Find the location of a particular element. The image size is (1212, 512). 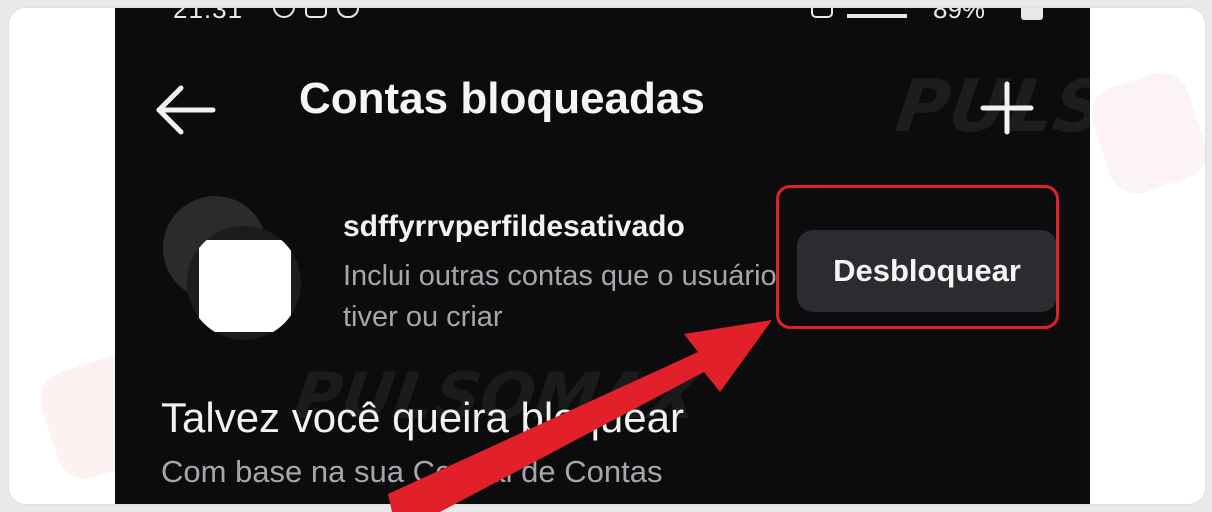

message-icon is located at coordinates (316, 13).